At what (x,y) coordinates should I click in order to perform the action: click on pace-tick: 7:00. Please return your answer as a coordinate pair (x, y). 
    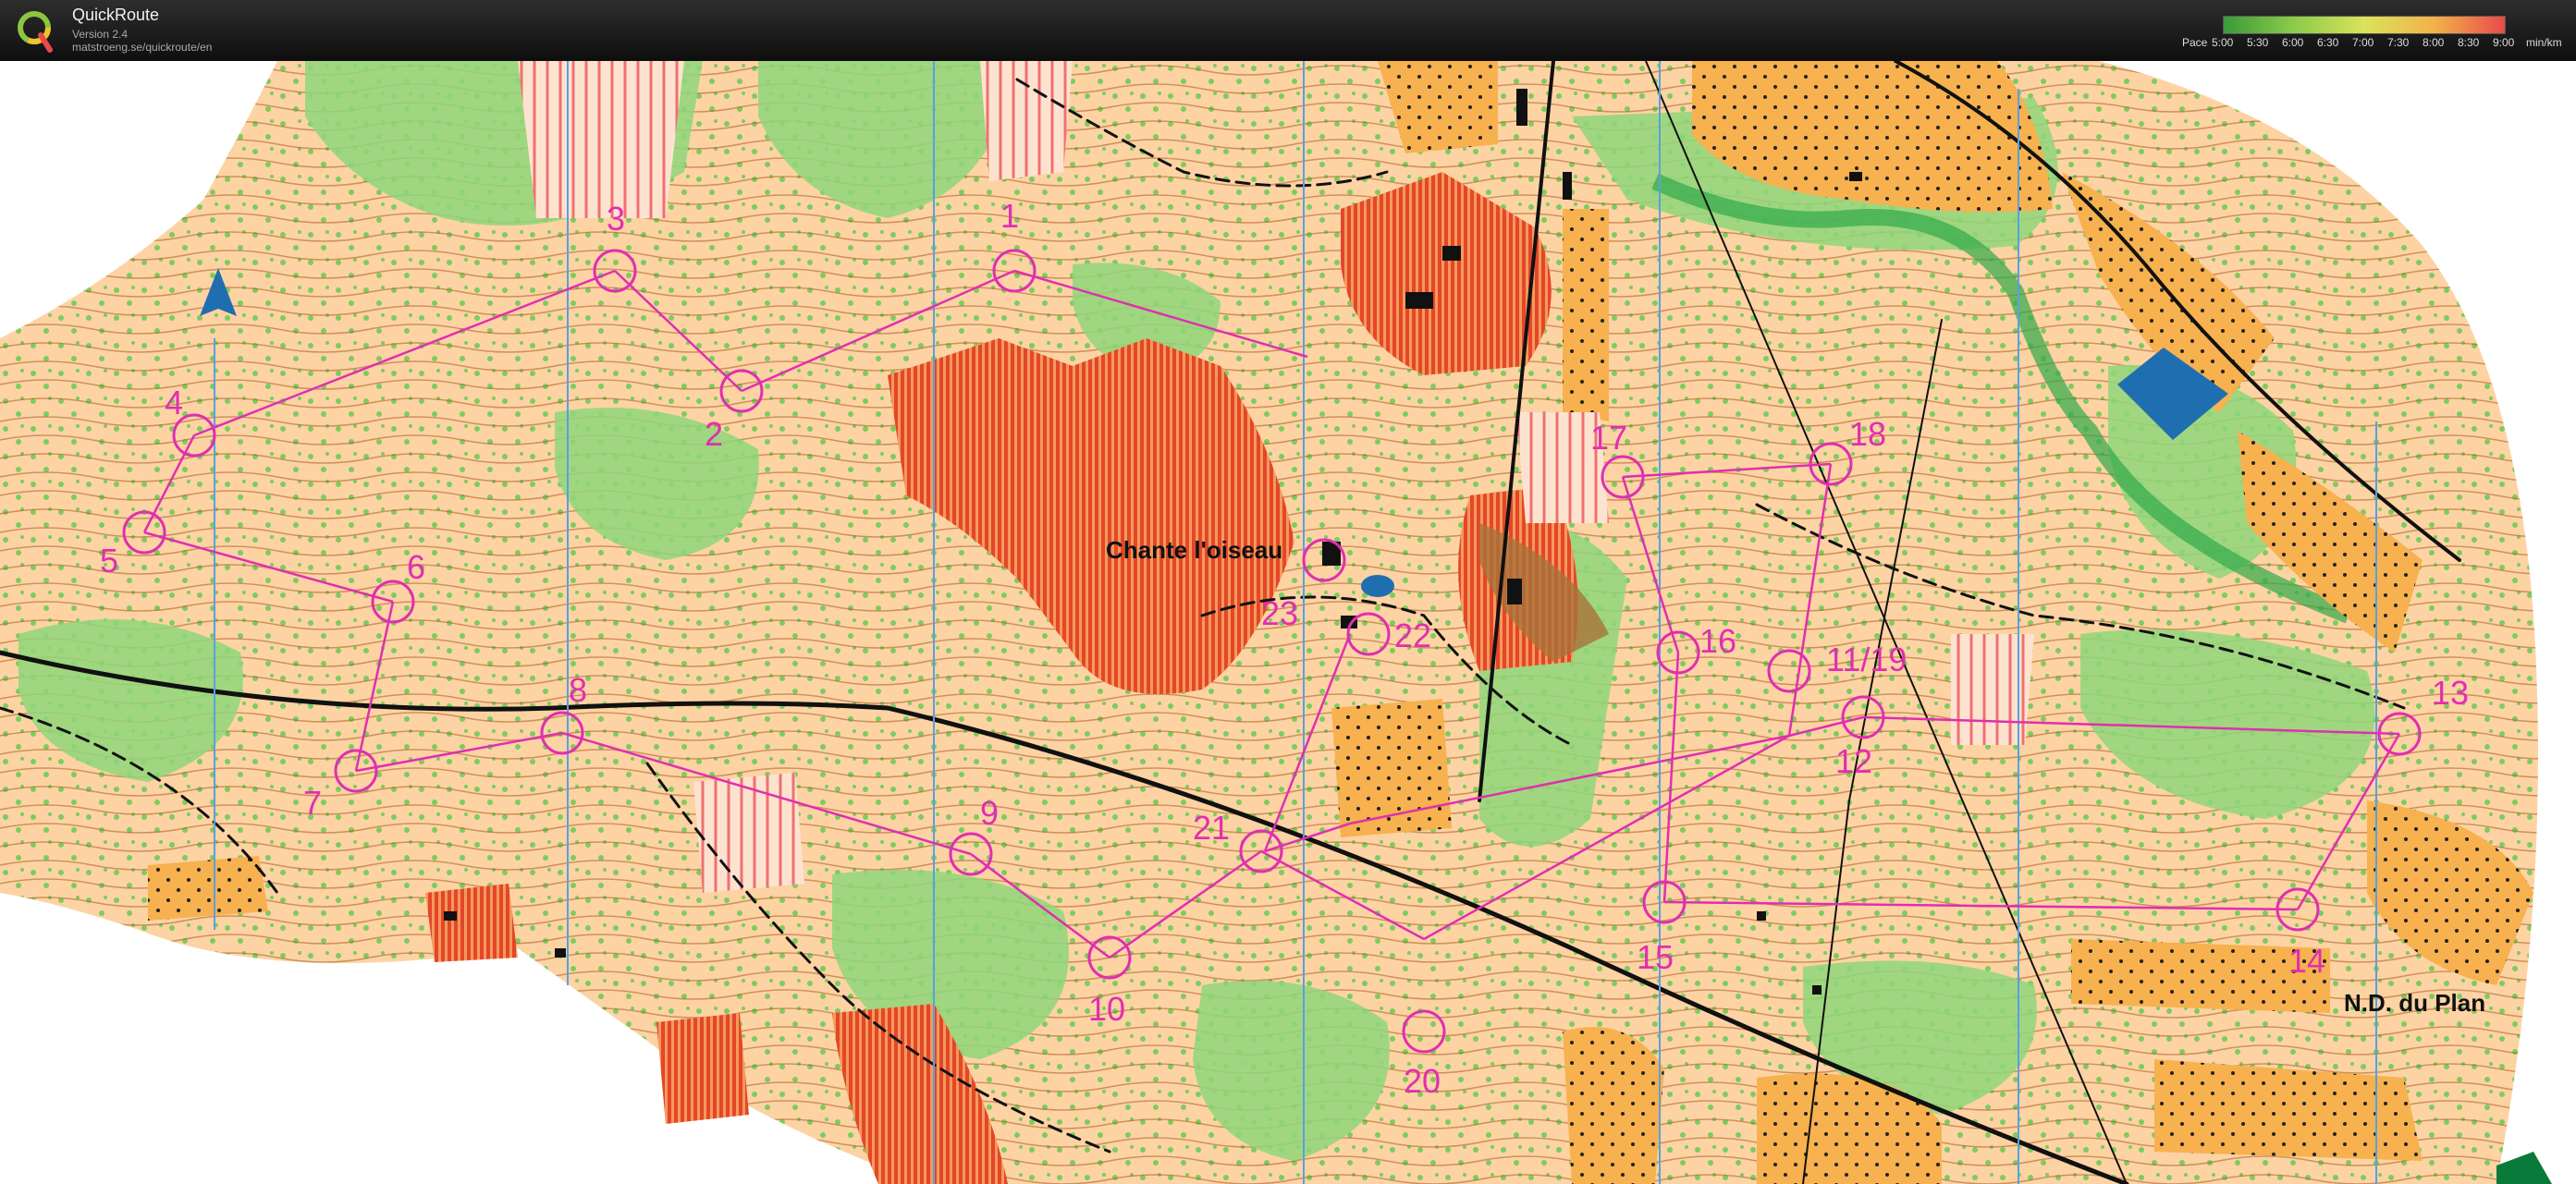
    Looking at the image, I should click on (2363, 42).